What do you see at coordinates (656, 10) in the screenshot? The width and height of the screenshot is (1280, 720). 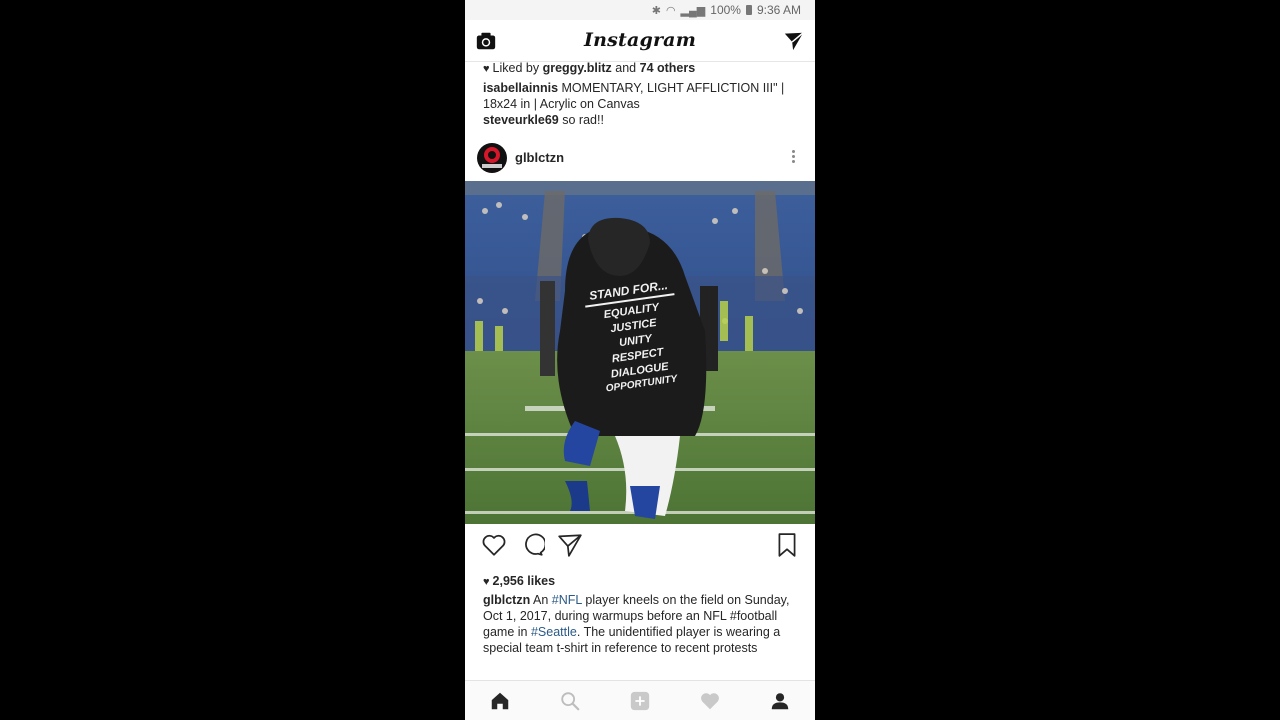 I see `bluetooth-icon: ✱` at bounding box center [656, 10].